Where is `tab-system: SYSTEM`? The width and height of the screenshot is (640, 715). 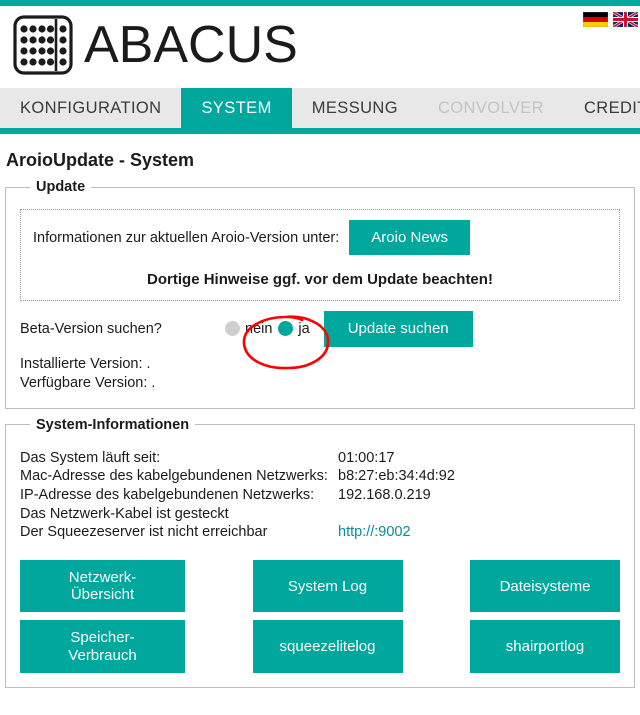
tab-system: SYSTEM is located at coordinates (236, 108).